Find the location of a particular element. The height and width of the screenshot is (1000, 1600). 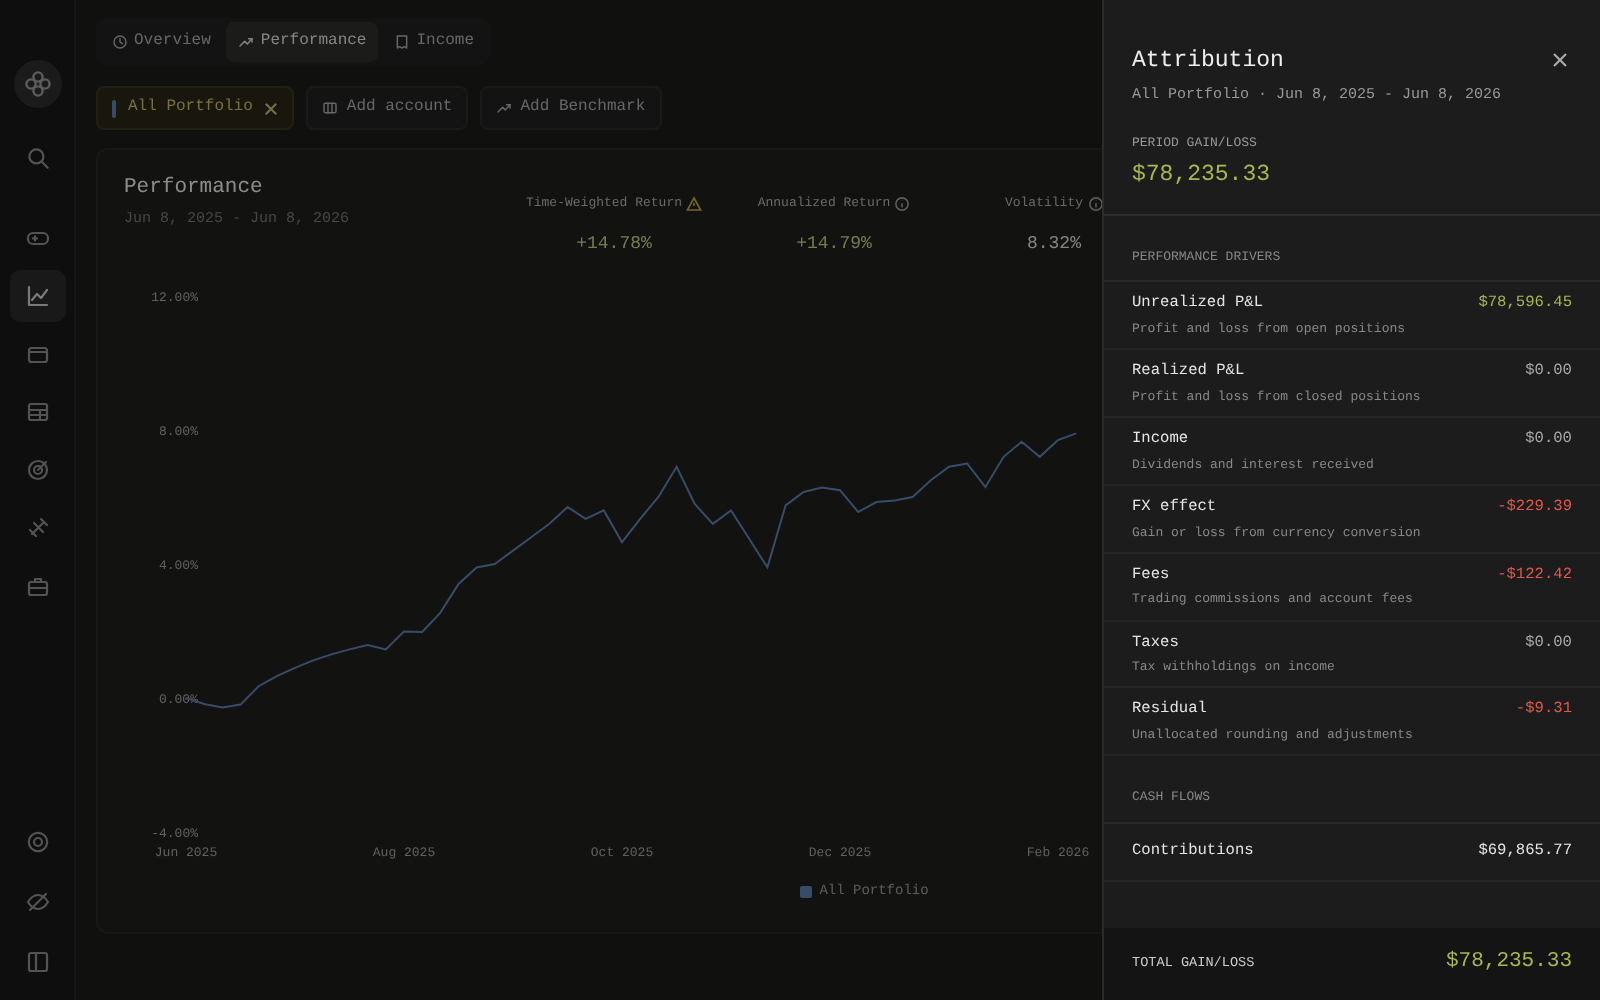

metric-value: +14.79% is located at coordinates (834, 245).